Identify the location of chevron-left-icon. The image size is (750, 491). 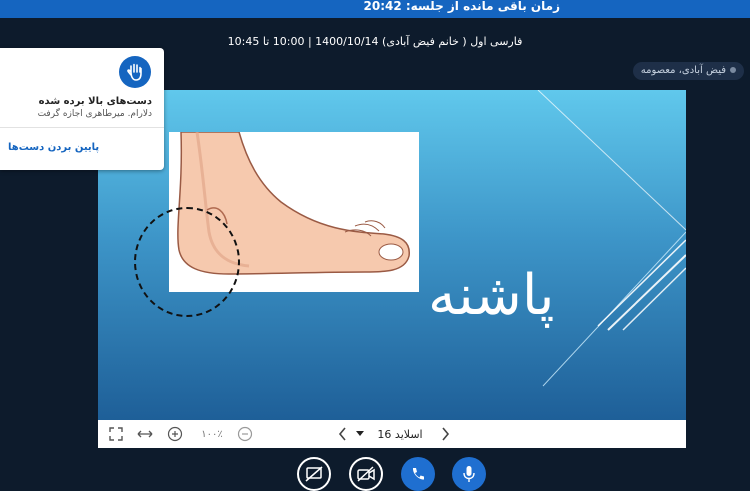
(342, 434).